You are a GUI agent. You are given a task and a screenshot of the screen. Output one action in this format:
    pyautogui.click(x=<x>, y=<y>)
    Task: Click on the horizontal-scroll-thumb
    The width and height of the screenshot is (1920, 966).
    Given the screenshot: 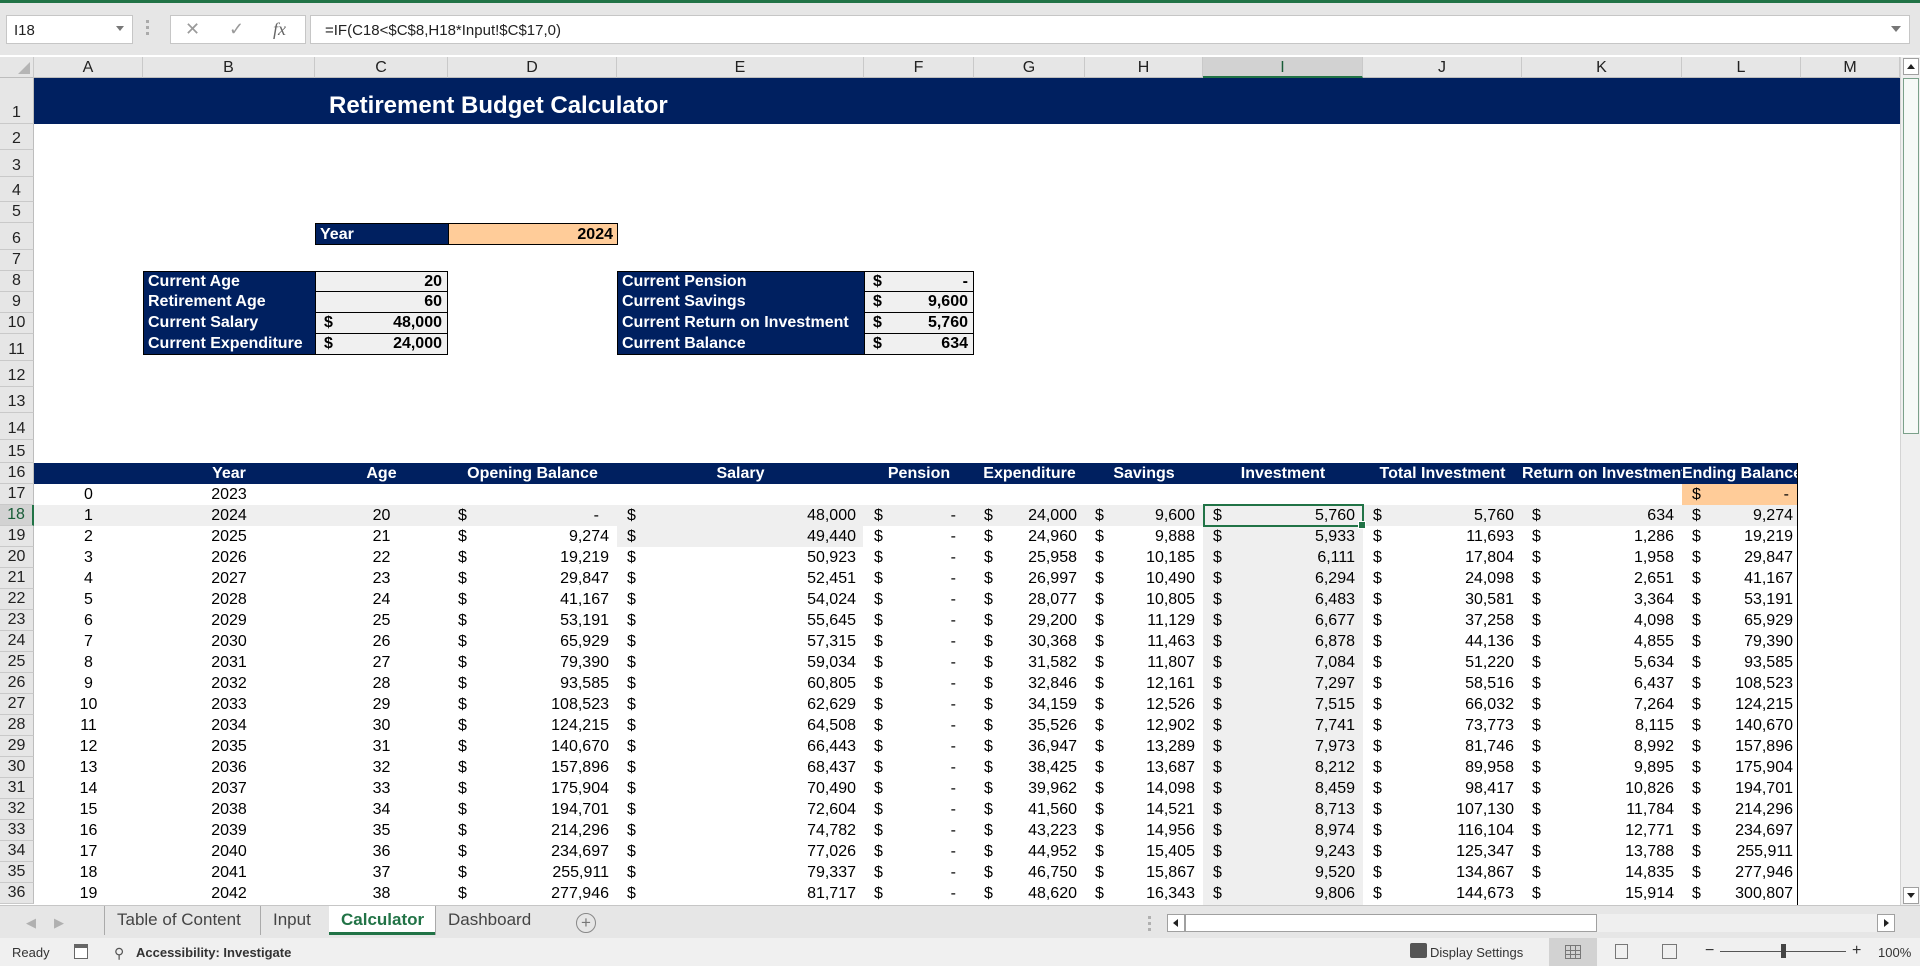 What is the action you would take?
    pyautogui.click(x=1391, y=923)
    